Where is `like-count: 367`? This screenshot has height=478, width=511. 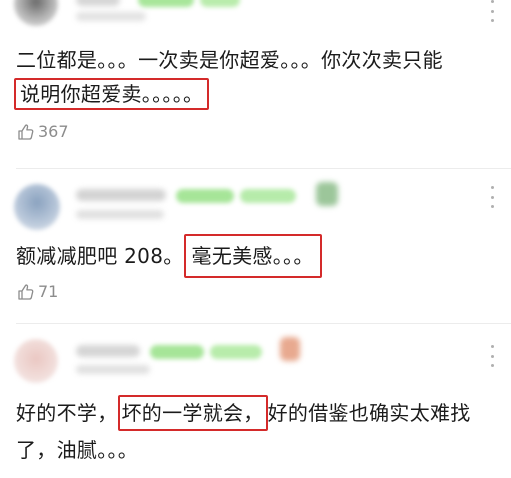 like-count: 367 is located at coordinates (53, 131).